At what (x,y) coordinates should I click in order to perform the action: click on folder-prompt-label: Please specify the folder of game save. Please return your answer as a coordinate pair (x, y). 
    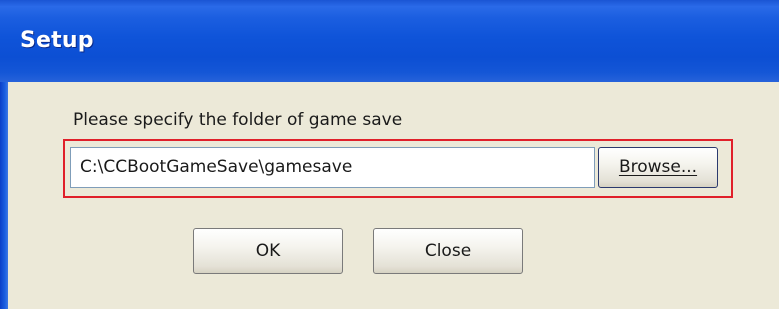
    Looking at the image, I should click on (238, 120).